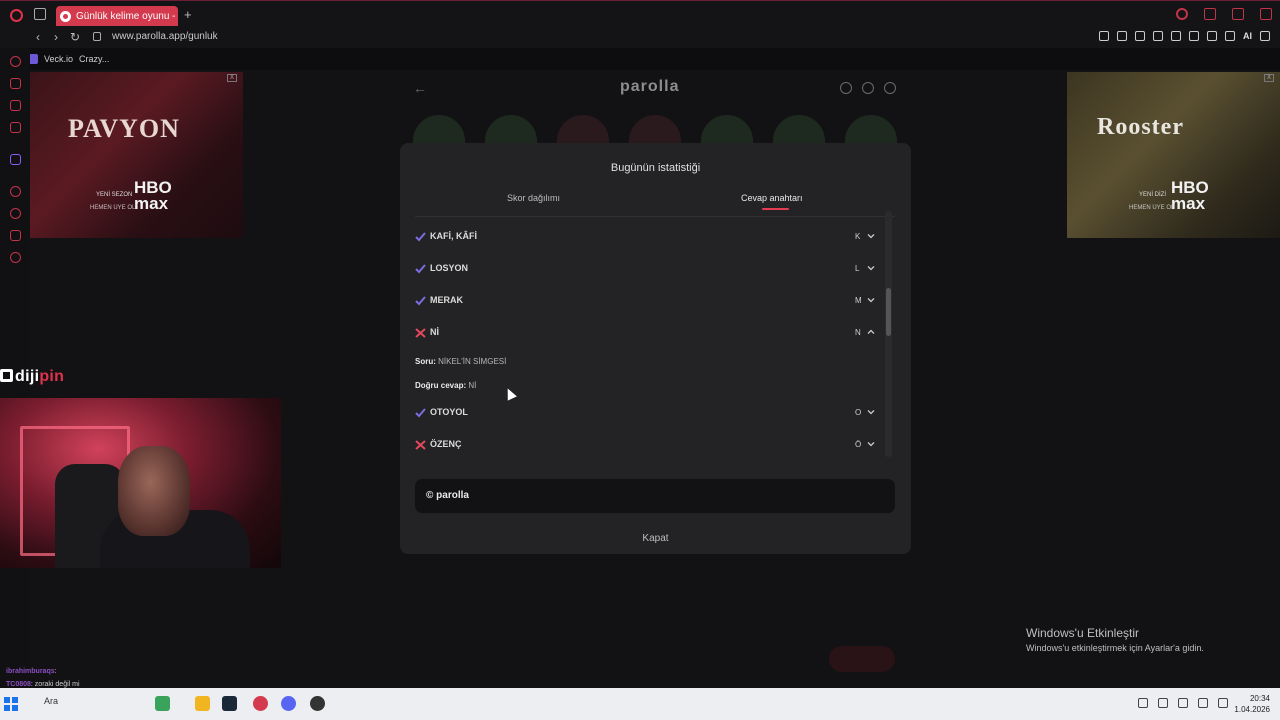  What do you see at coordinates (11, 704) in the screenshot?
I see `start-button` at bounding box center [11, 704].